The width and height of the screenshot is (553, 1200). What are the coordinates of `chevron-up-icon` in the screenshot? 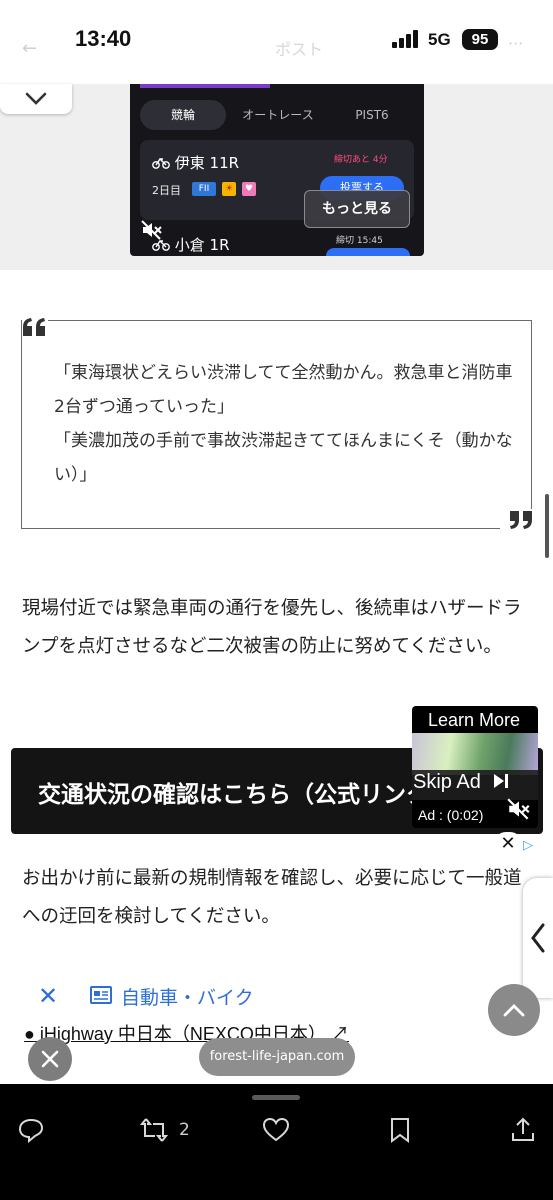 It's located at (514, 1010).